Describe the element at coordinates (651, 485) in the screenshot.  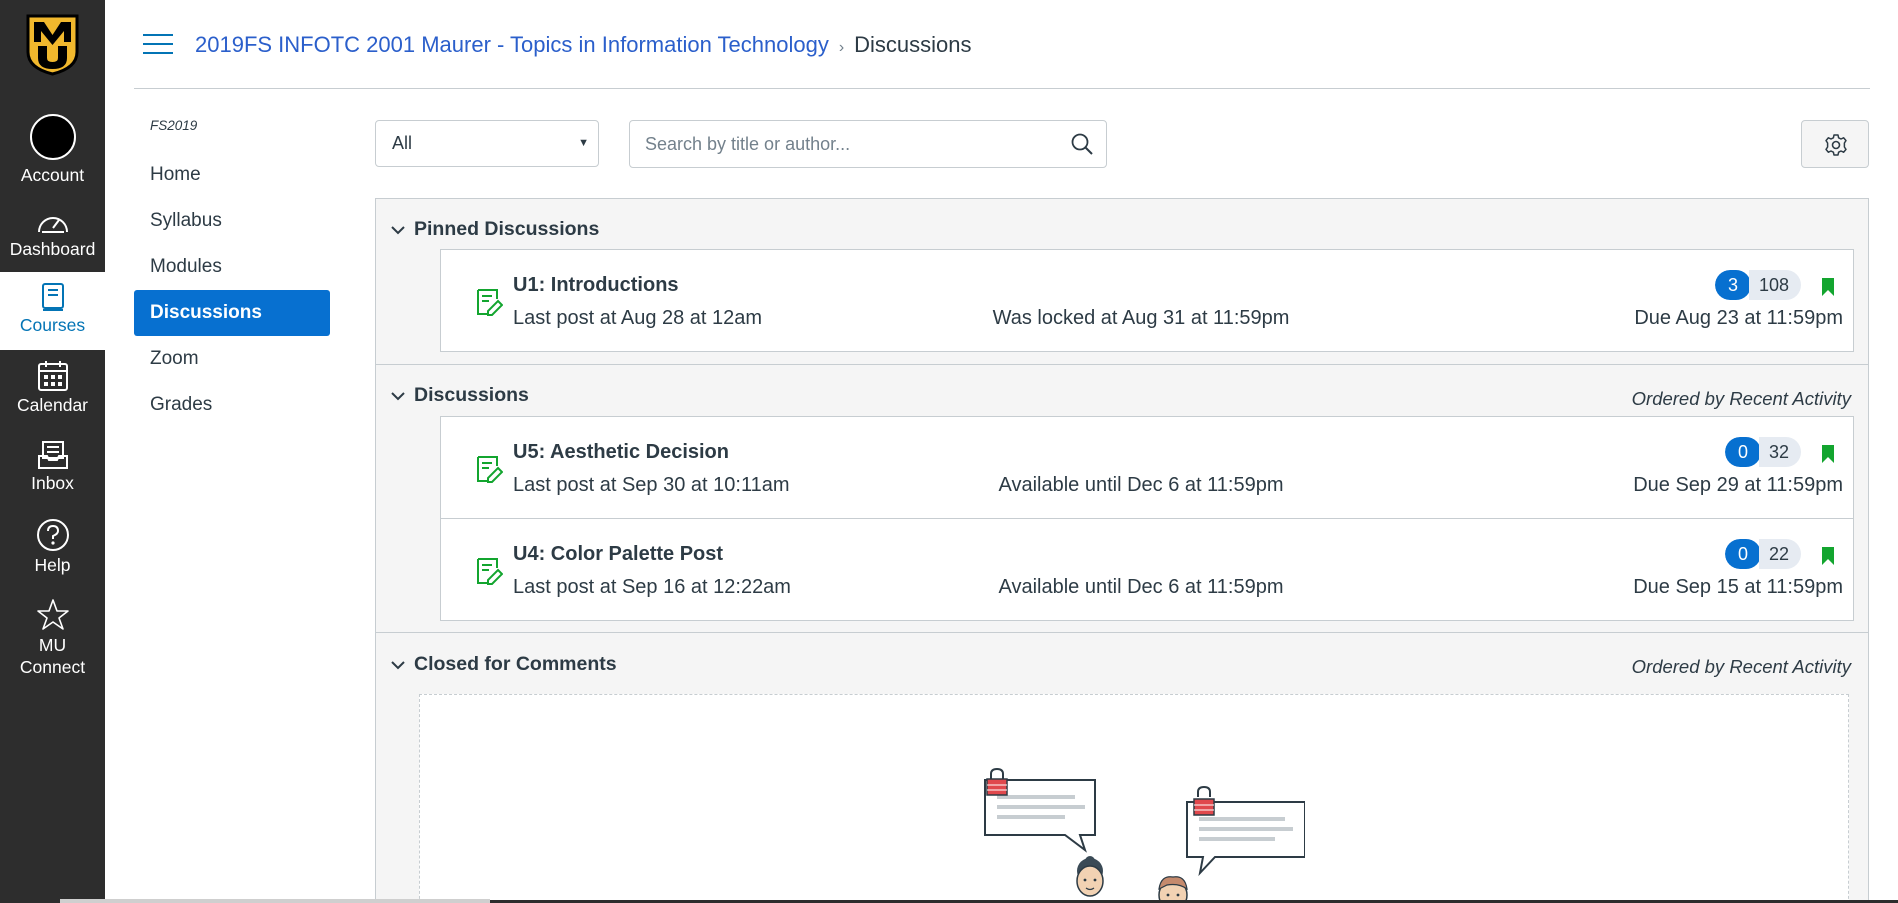
I see `last-post: Last post at Sep 30 at 10:11am` at that location.